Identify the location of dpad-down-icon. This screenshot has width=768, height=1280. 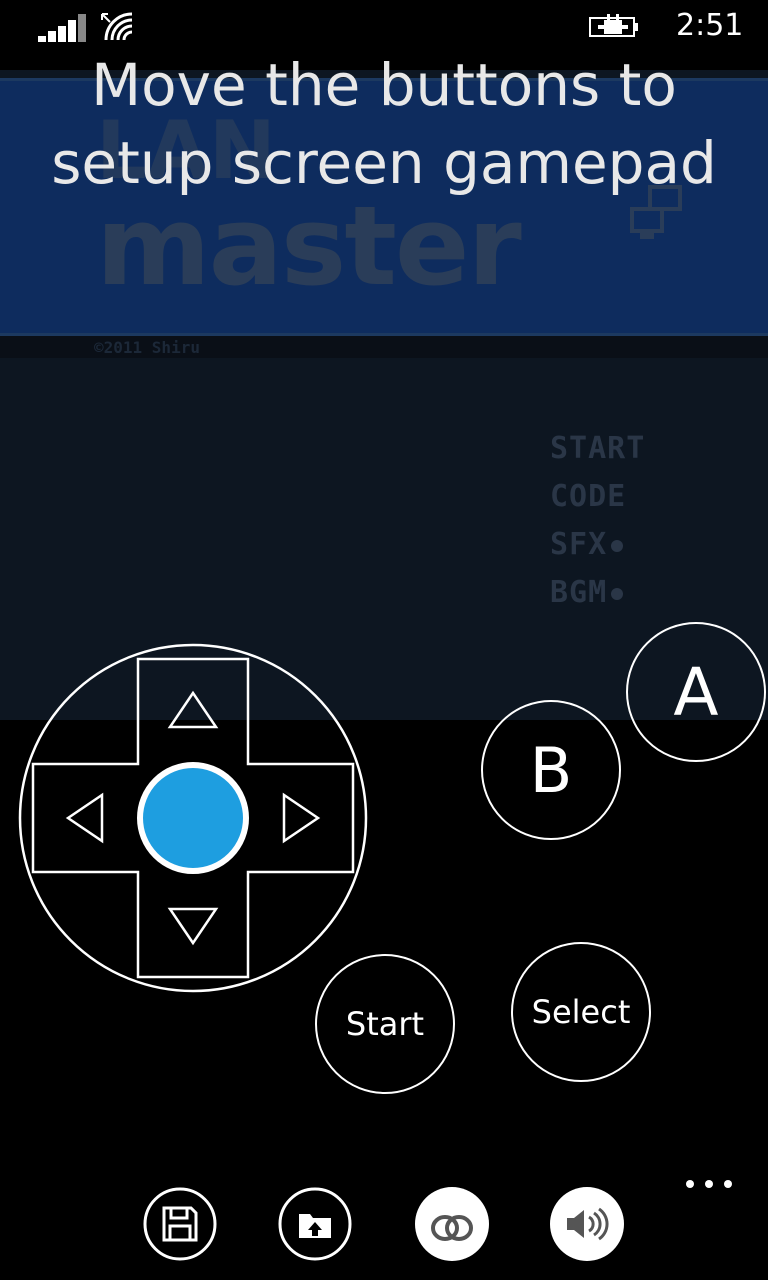
(193, 926).